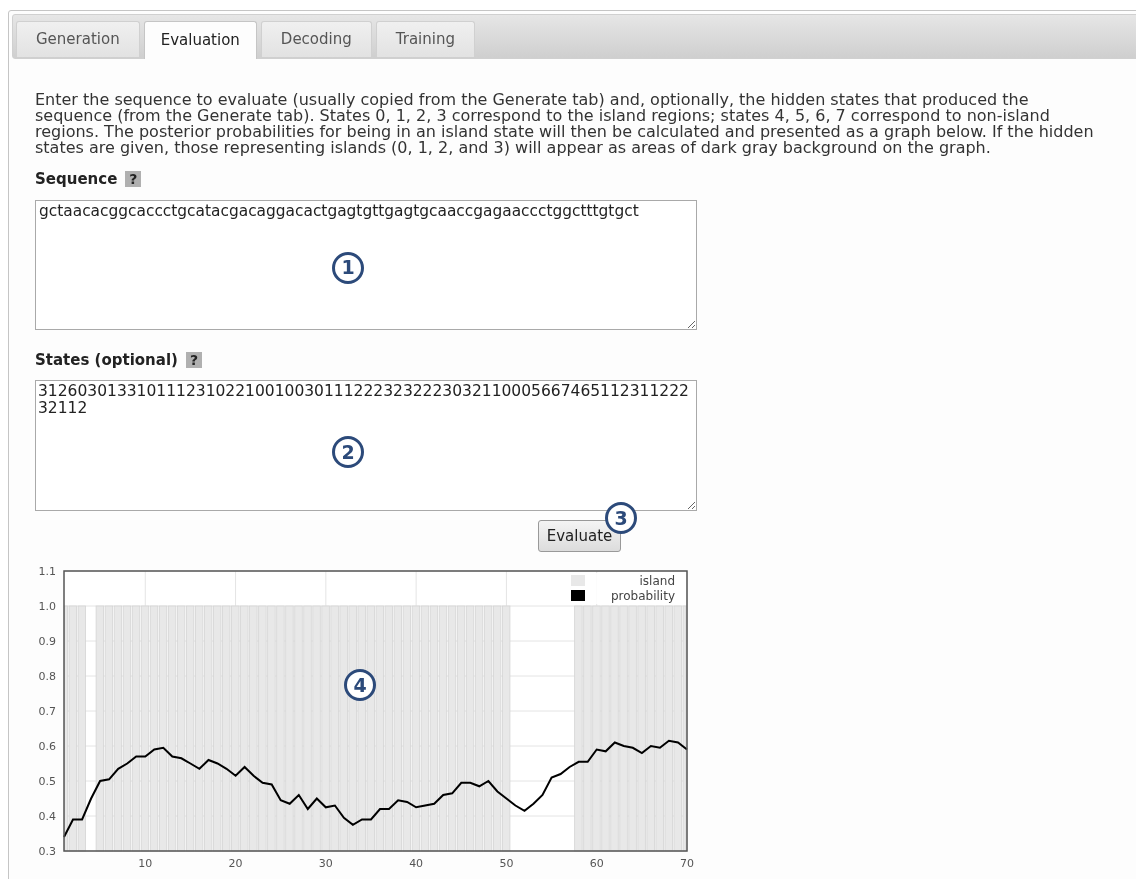 Image resolution: width=1136 pixels, height=879 pixels. Describe the element at coordinates (642, 596) in the screenshot. I see `legend-label: probability` at that location.